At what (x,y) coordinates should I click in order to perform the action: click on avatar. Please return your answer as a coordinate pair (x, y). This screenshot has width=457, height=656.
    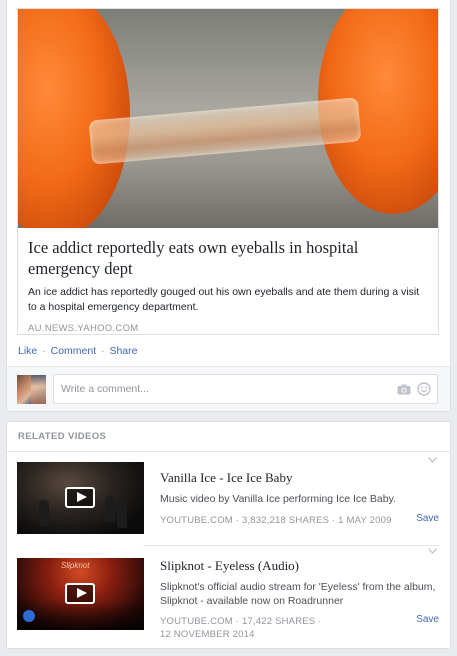
    Looking at the image, I should click on (31, 389).